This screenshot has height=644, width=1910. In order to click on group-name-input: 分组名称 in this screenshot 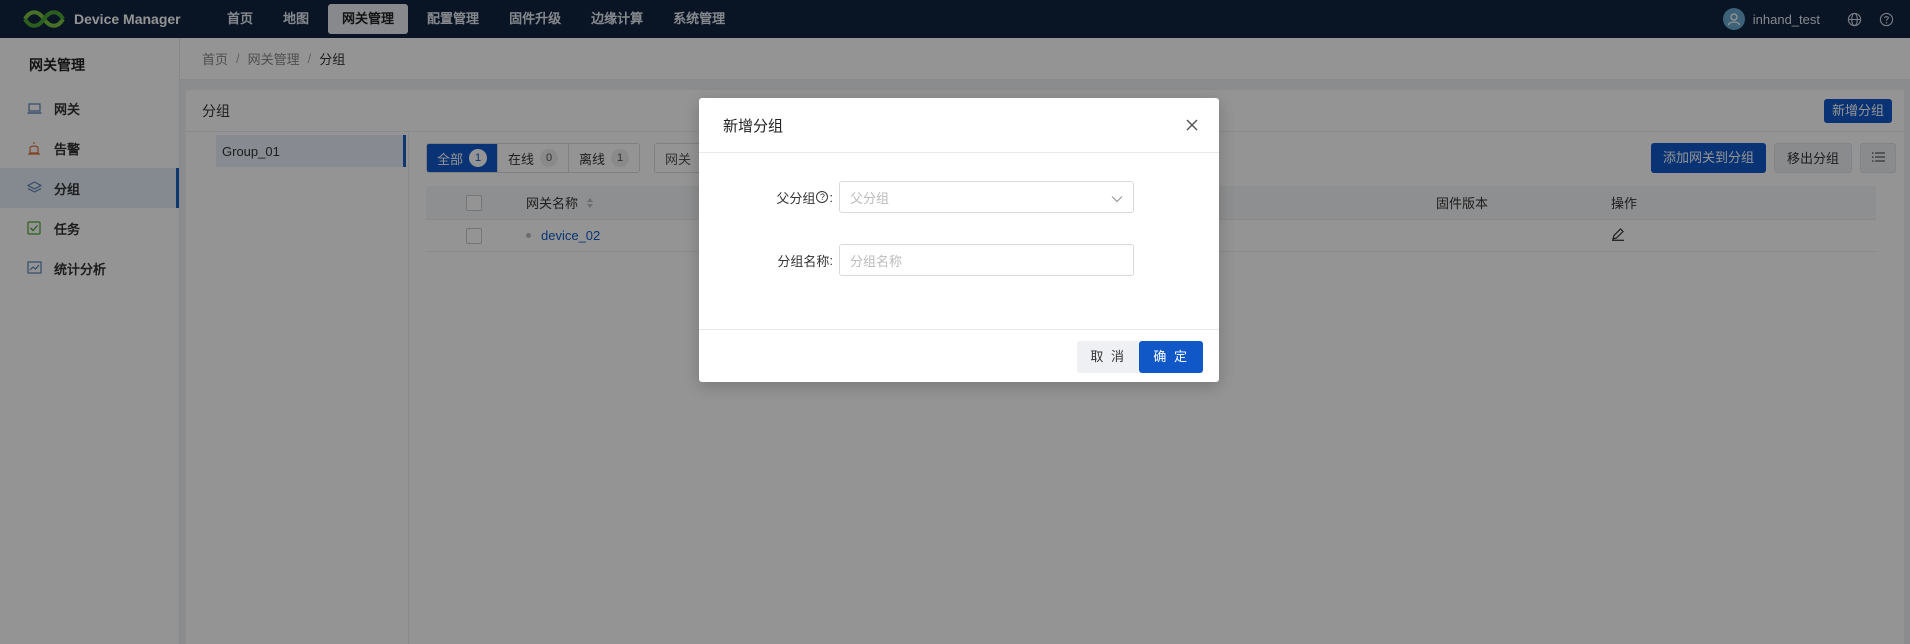, I will do `click(986, 260)`.